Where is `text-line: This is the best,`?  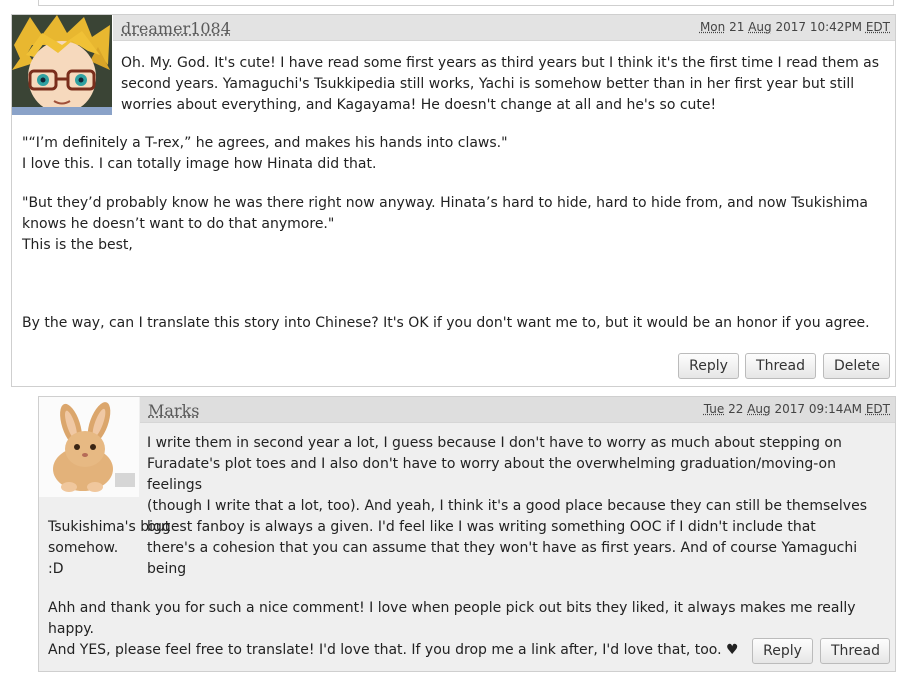
text-line: This is the best, is located at coordinates (77, 245).